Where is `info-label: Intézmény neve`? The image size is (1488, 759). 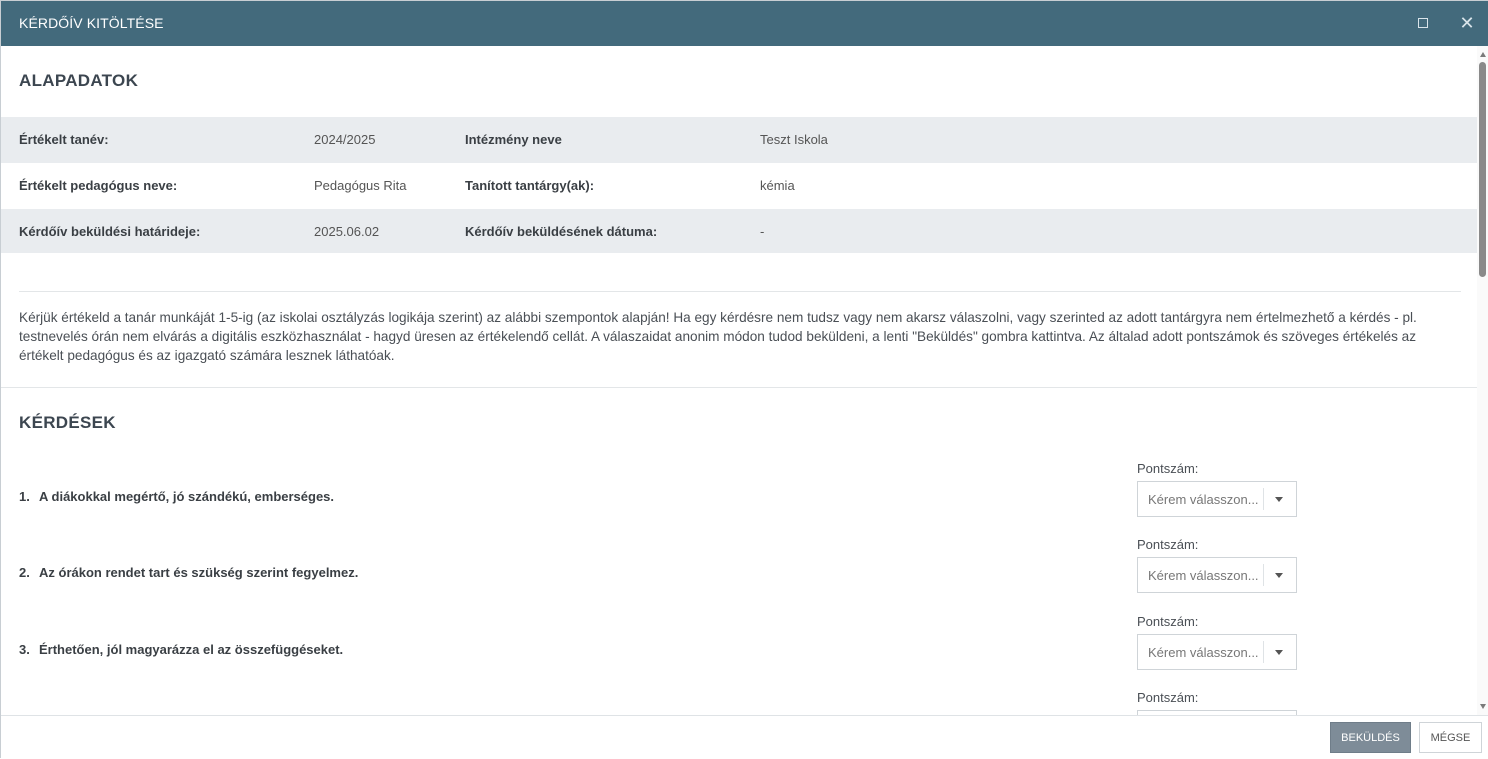
info-label: Intézmény neve is located at coordinates (513, 139).